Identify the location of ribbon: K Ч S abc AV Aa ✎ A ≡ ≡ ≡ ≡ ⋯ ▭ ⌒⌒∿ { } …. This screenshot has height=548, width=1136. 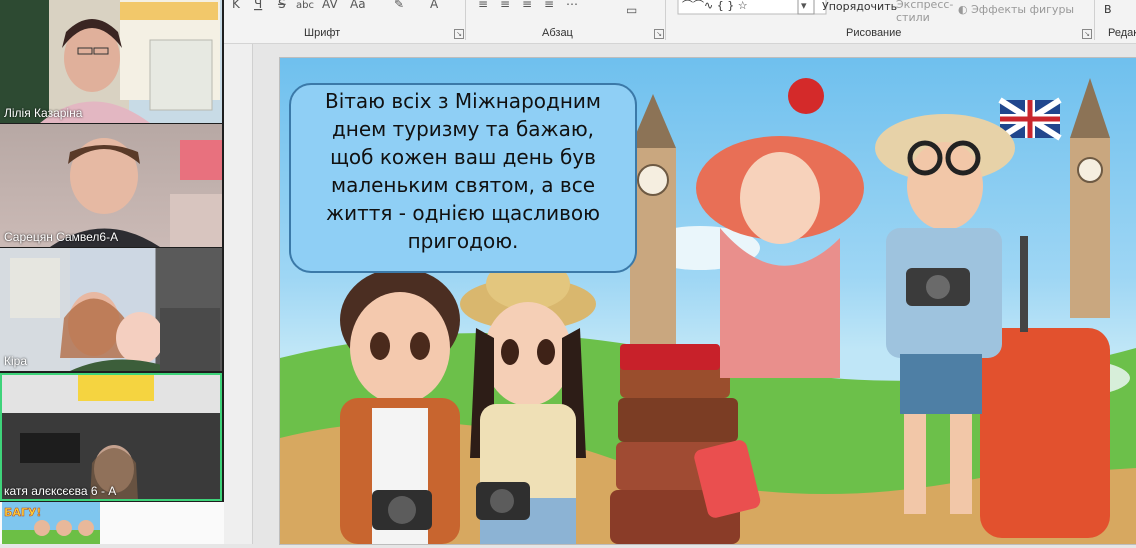
(680, 22).